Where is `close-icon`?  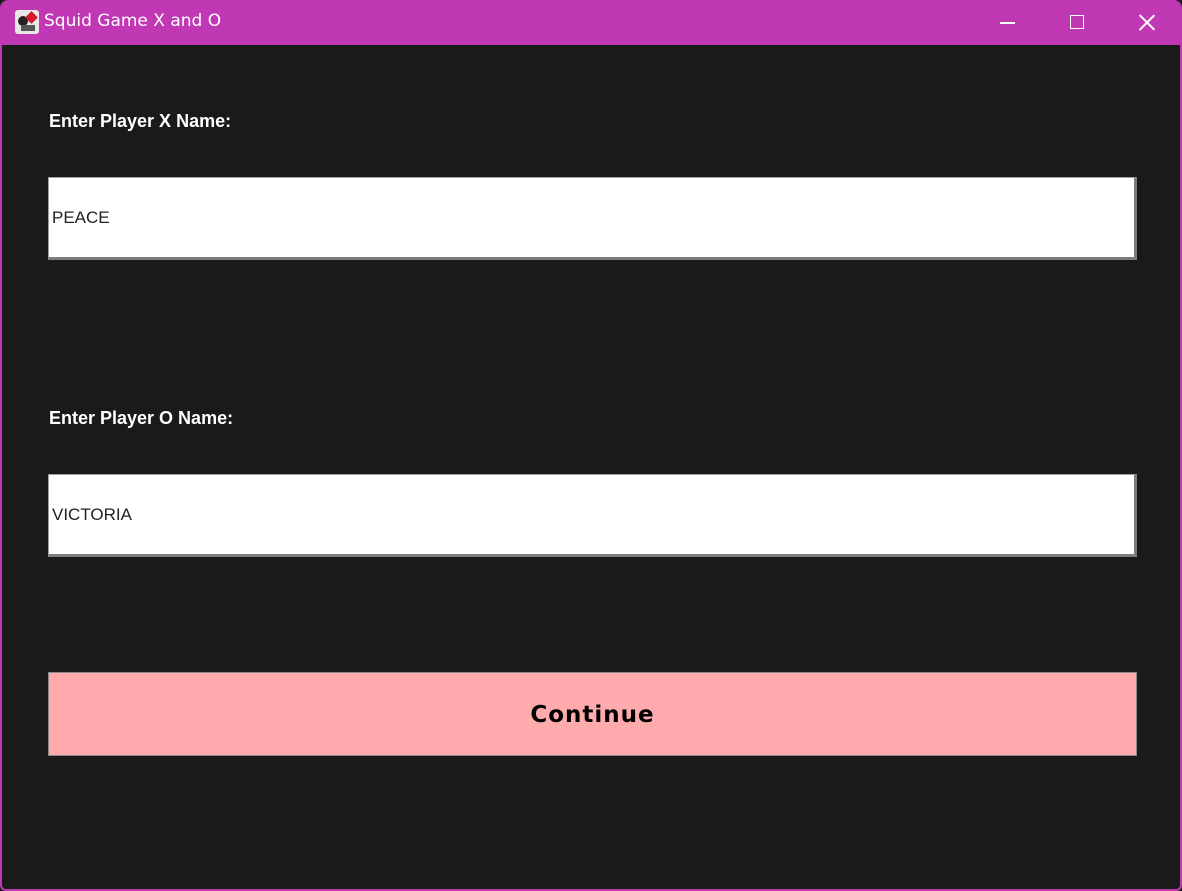 close-icon is located at coordinates (1147, 22).